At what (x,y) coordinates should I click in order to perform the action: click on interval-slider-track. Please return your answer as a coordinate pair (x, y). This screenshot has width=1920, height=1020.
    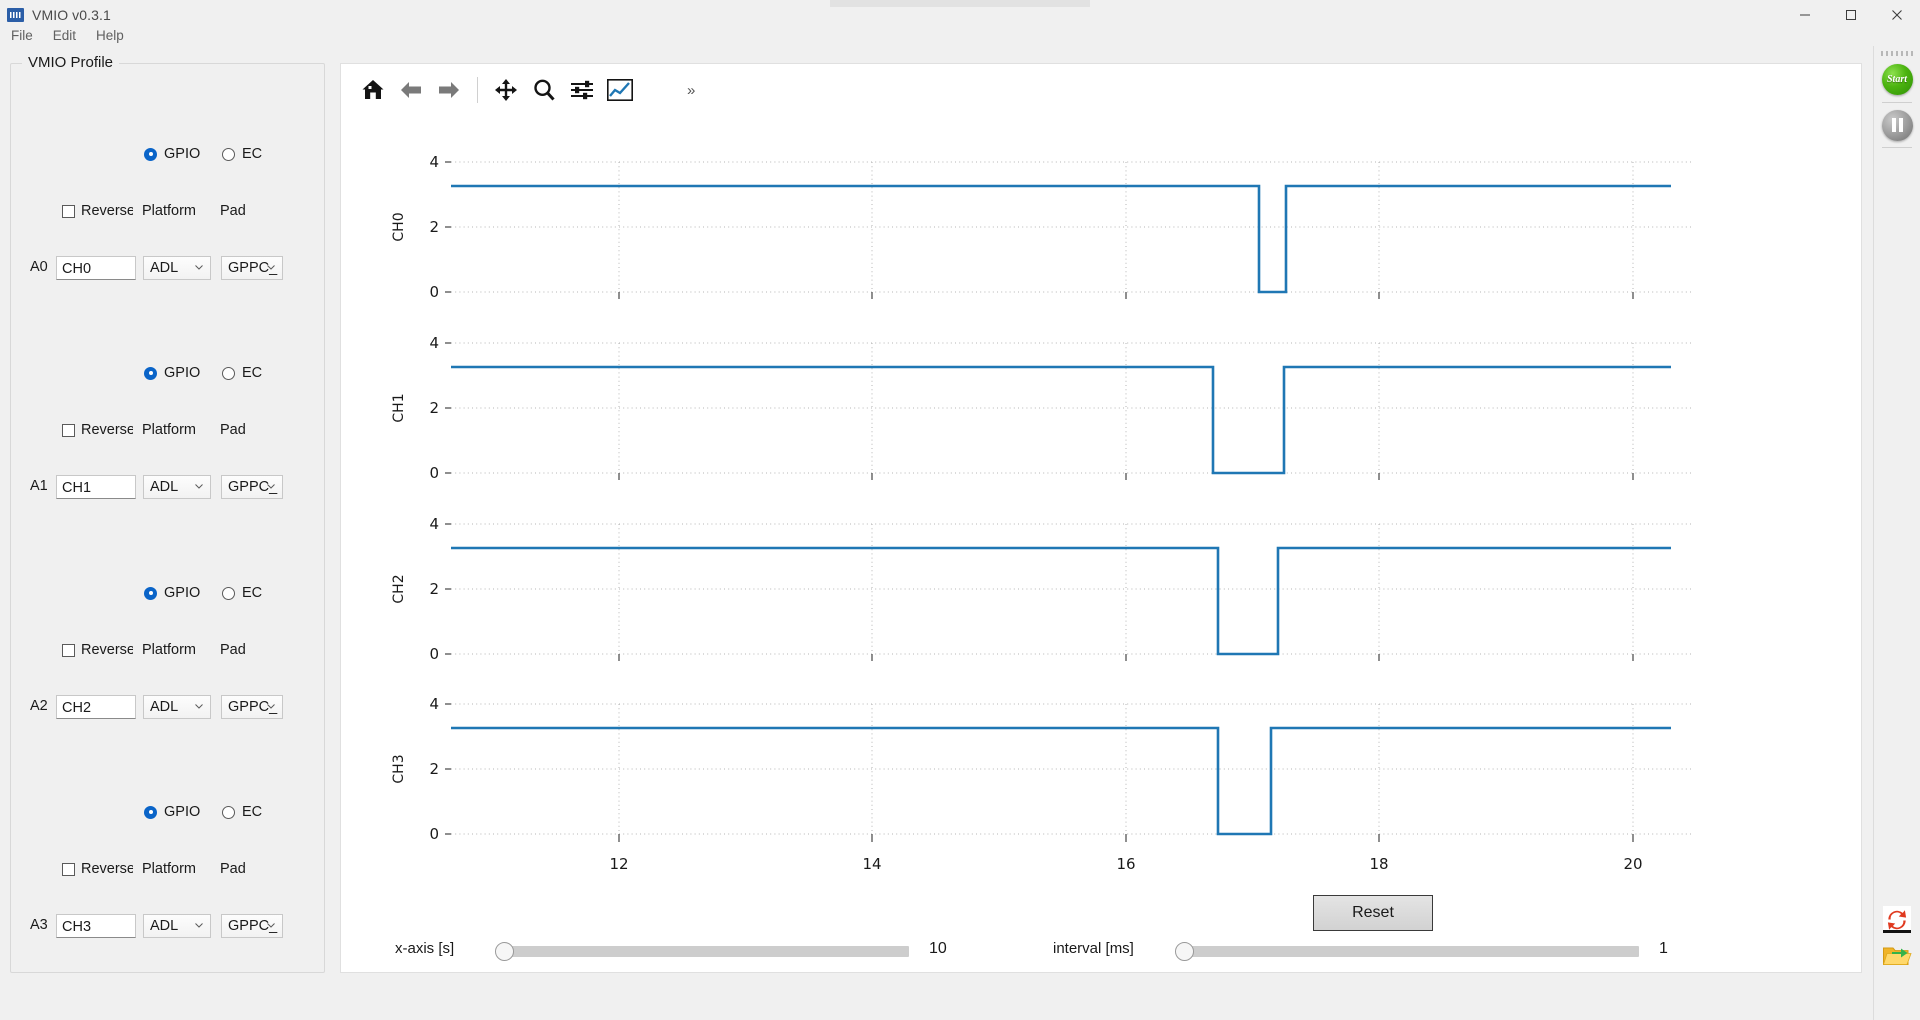
    Looking at the image, I should click on (1409, 951).